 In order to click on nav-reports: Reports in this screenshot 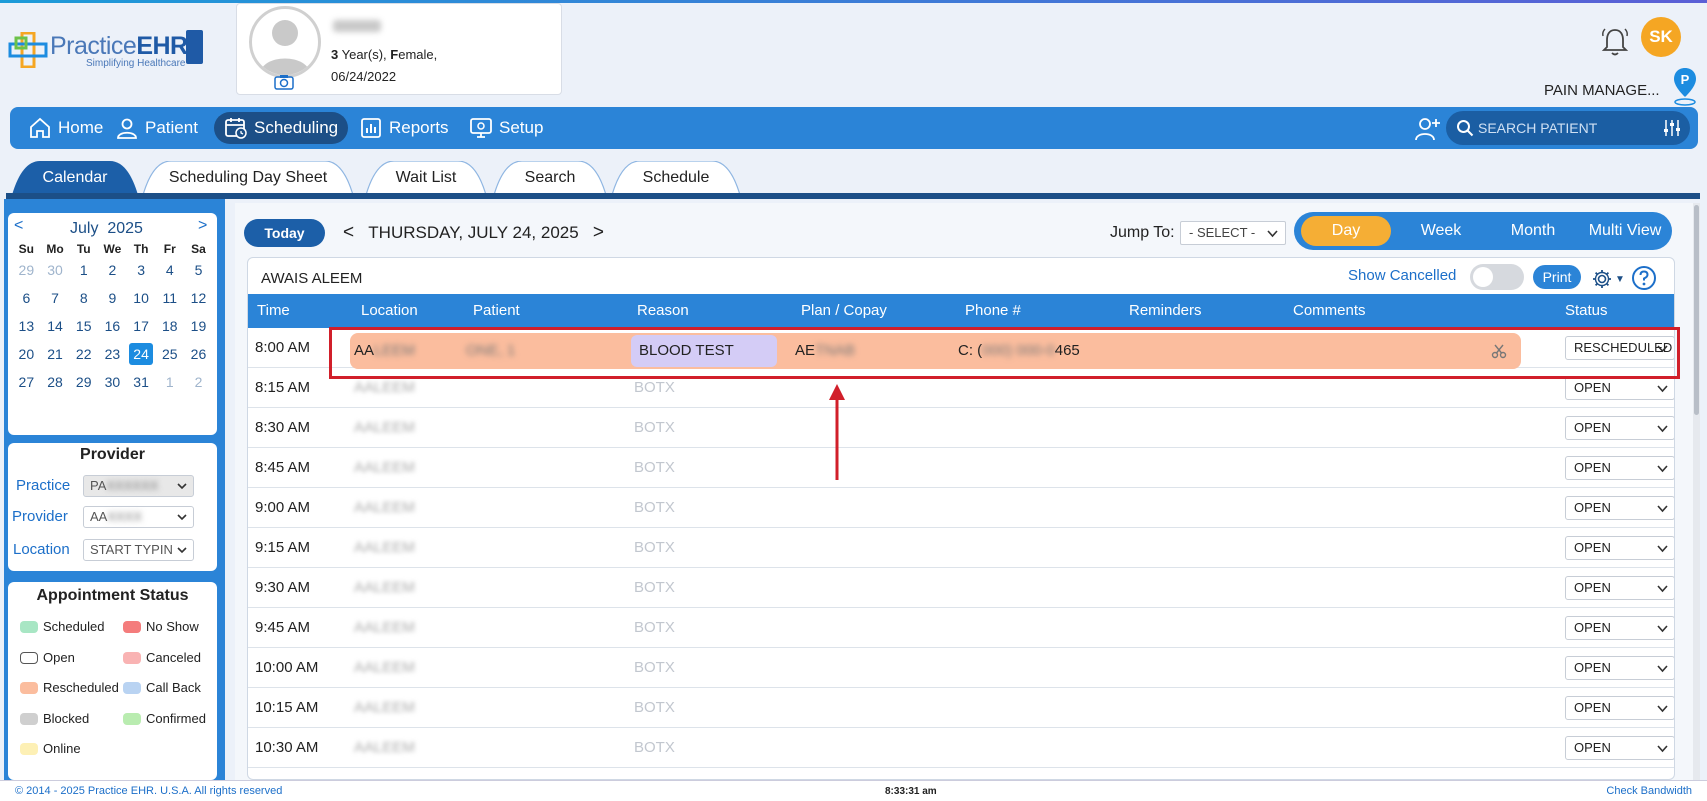, I will do `click(404, 128)`.